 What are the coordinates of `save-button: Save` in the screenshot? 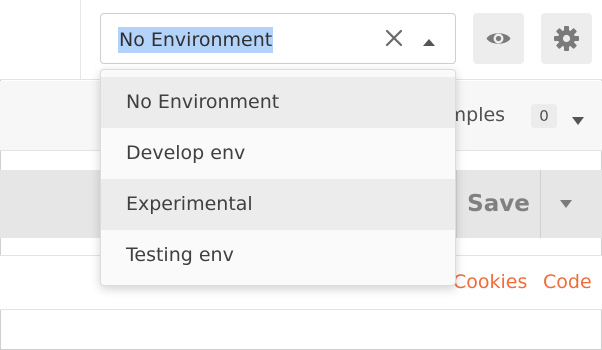 It's located at (498, 204).